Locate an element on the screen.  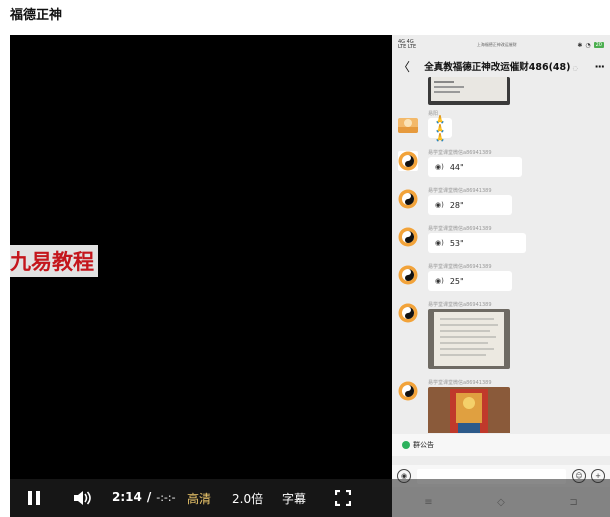
status-bar: 4G 4G LTE LTE 上海福德正神改运催财 ✱ ◔ 20 is located at coordinates (501, 45).